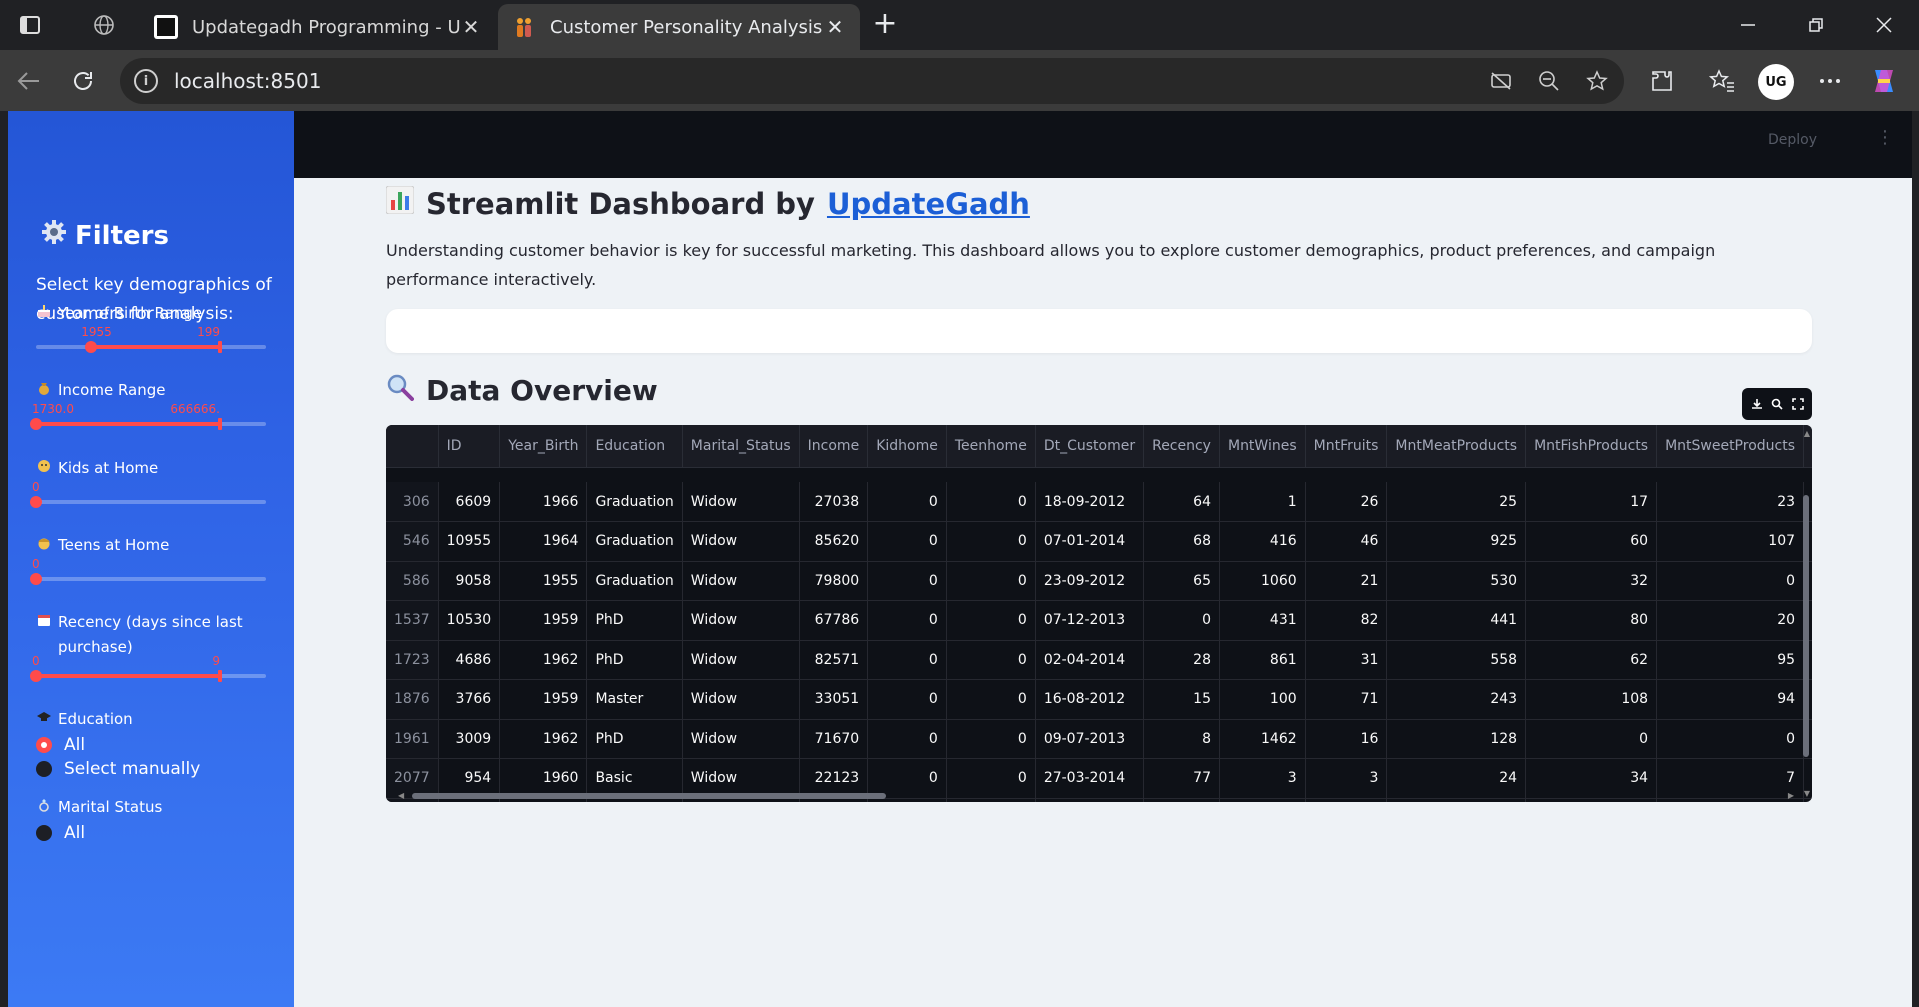  What do you see at coordinates (649, 796) in the screenshot?
I see `horizontal-scrollbar` at bounding box center [649, 796].